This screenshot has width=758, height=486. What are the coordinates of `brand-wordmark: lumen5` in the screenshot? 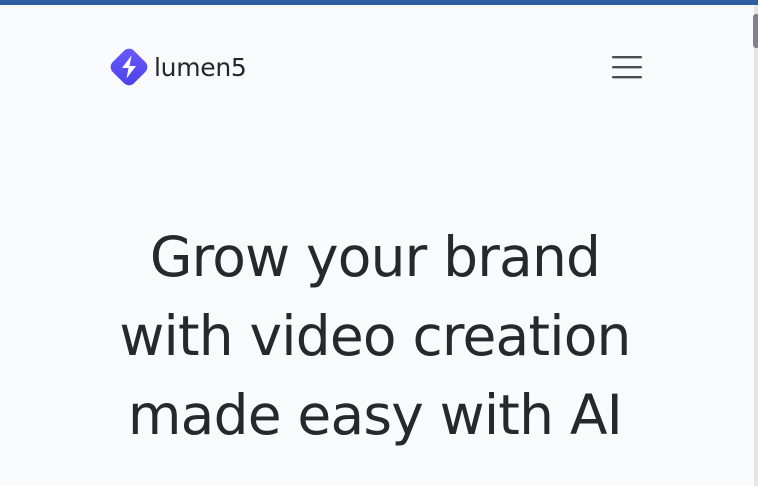 It's located at (200, 67).